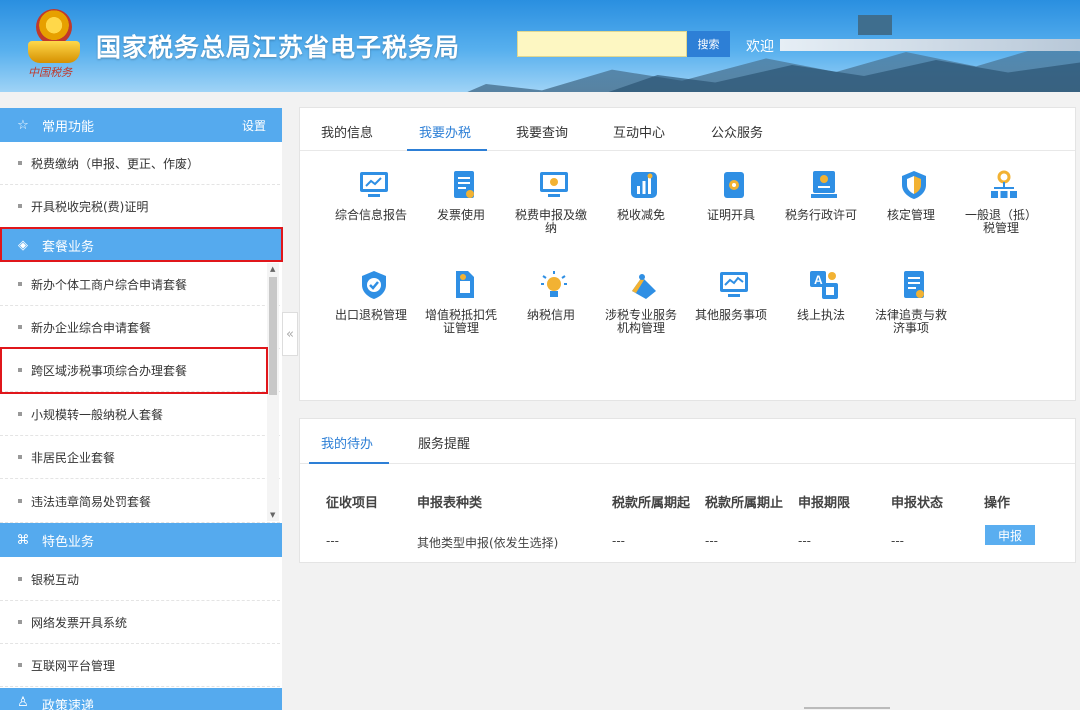 This screenshot has height=710, width=1080. Describe the element at coordinates (140, 414) in the screenshot. I see `sidebar-item-package: 小规模转一般纳税人套餐` at that location.